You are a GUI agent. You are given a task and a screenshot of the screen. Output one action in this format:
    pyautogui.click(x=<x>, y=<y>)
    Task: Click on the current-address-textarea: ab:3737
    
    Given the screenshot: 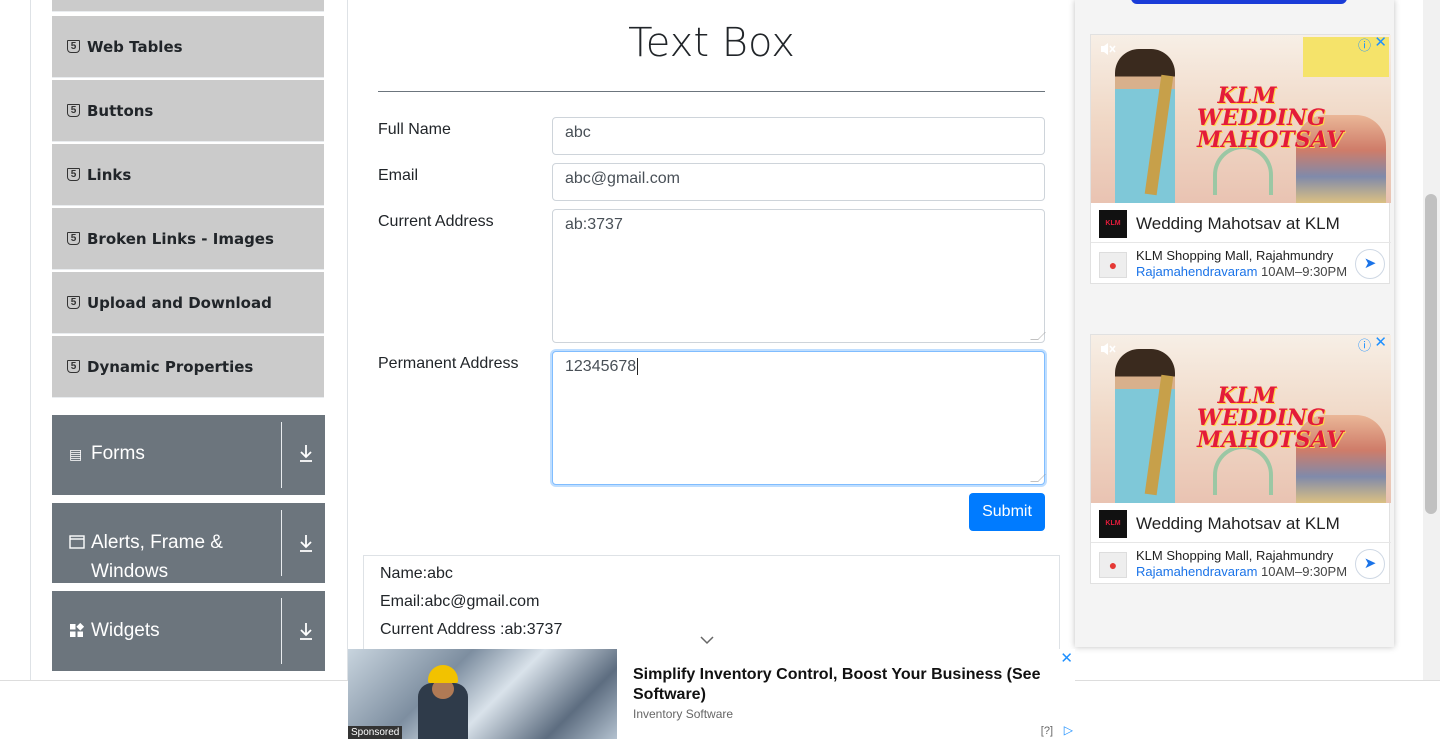 What is the action you would take?
    pyautogui.click(x=799, y=276)
    